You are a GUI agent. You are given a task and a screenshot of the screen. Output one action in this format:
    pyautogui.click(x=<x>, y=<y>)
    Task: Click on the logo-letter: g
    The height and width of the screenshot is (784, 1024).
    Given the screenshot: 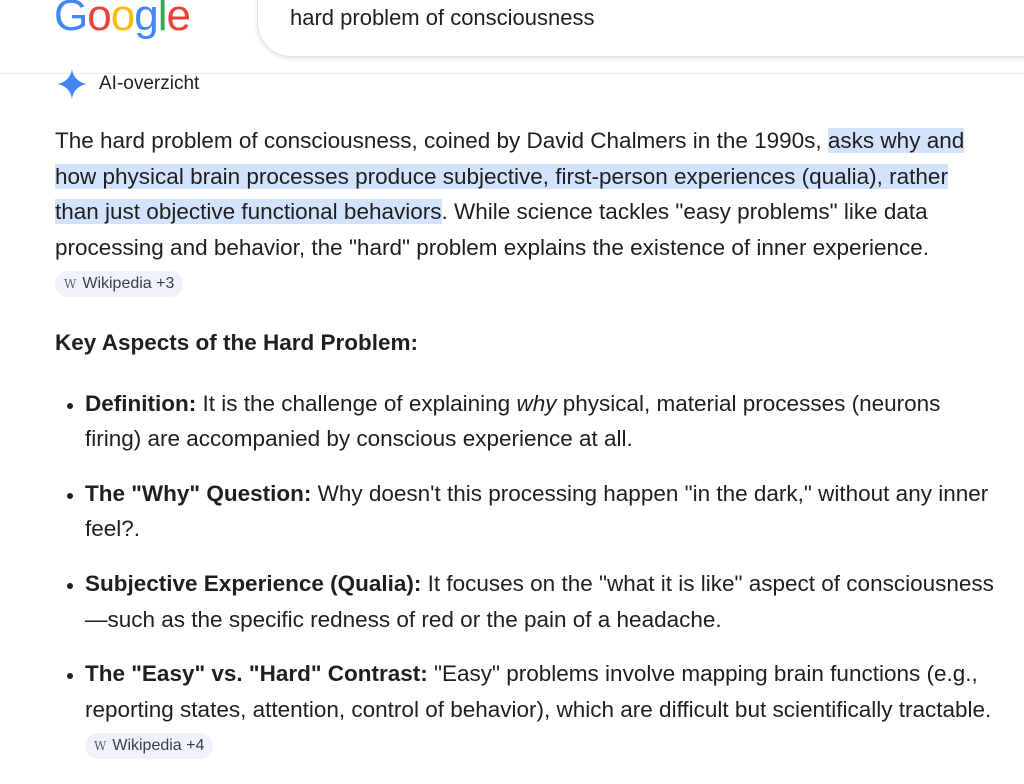 What is the action you would take?
    pyautogui.click(x=146, y=20)
    